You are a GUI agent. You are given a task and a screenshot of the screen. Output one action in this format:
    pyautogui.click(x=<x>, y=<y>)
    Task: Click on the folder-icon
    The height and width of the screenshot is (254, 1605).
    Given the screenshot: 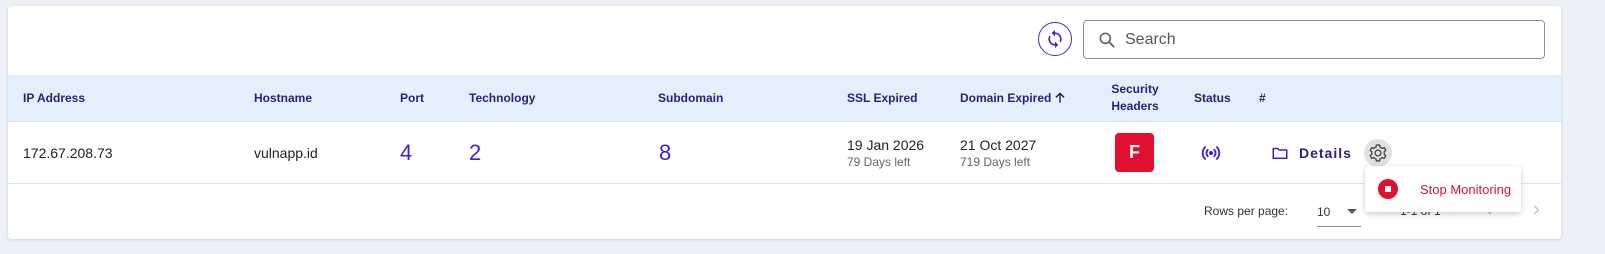 What is the action you would take?
    pyautogui.click(x=1280, y=153)
    